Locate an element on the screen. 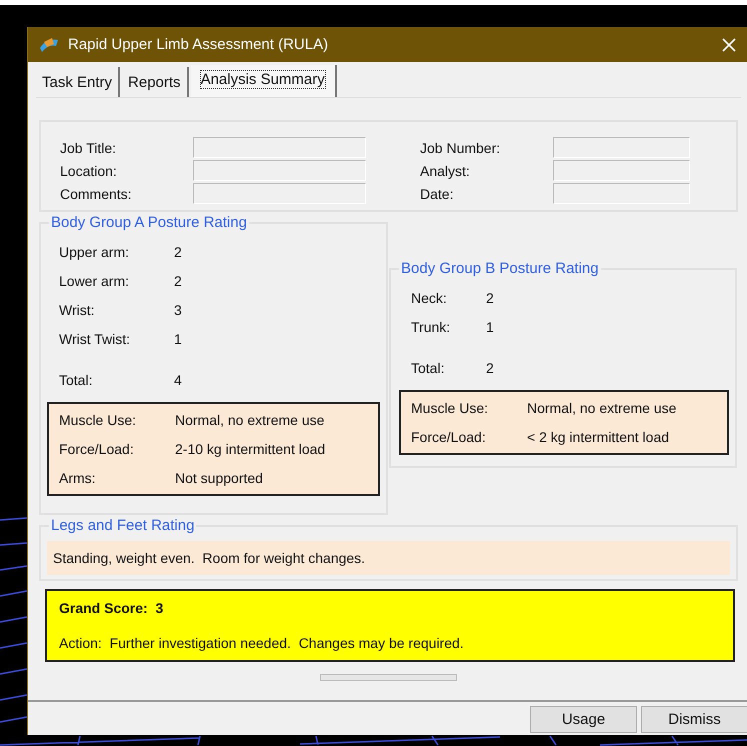 This screenshot has height=746, width=747. tab: Analysis Summary is located at coordinates (263, 81).